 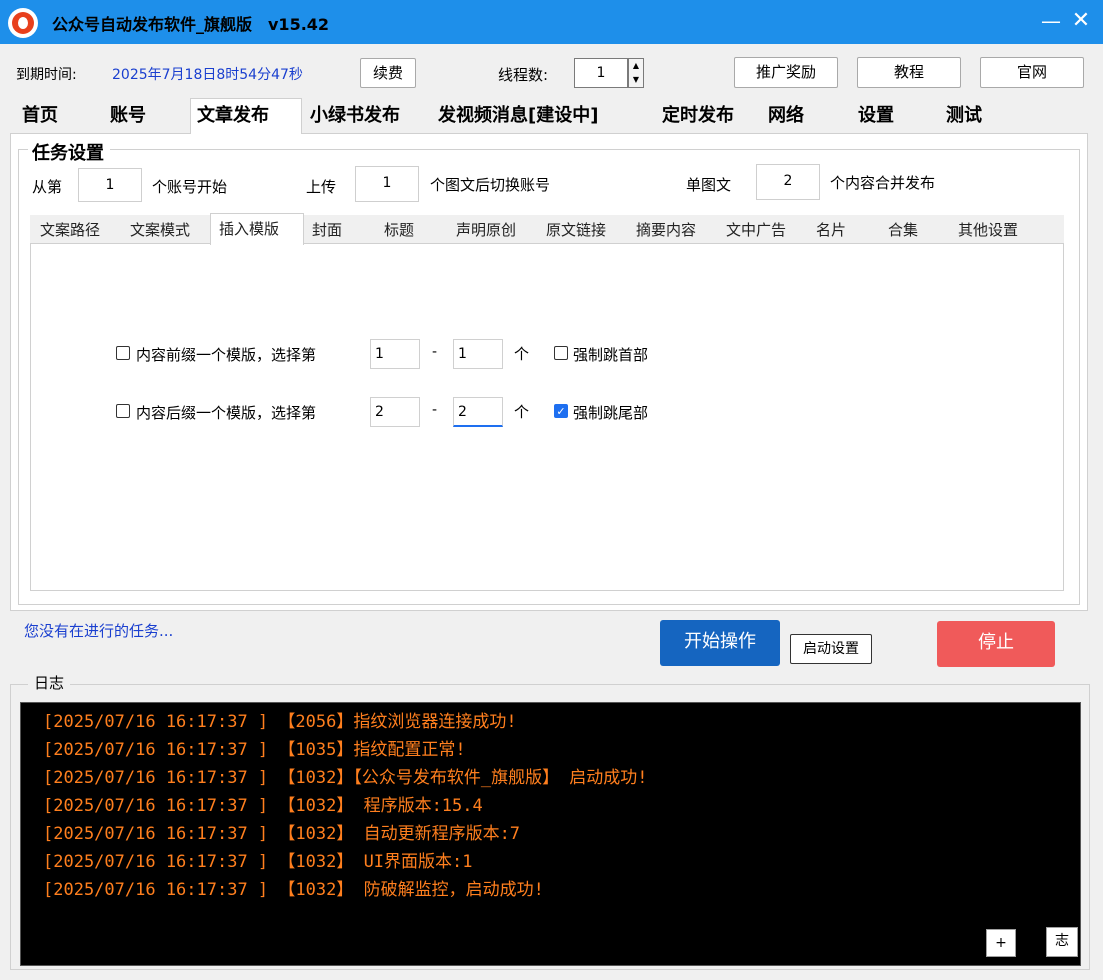 I want to click on prefix-to-input: 1, so click(x=478, y=354).